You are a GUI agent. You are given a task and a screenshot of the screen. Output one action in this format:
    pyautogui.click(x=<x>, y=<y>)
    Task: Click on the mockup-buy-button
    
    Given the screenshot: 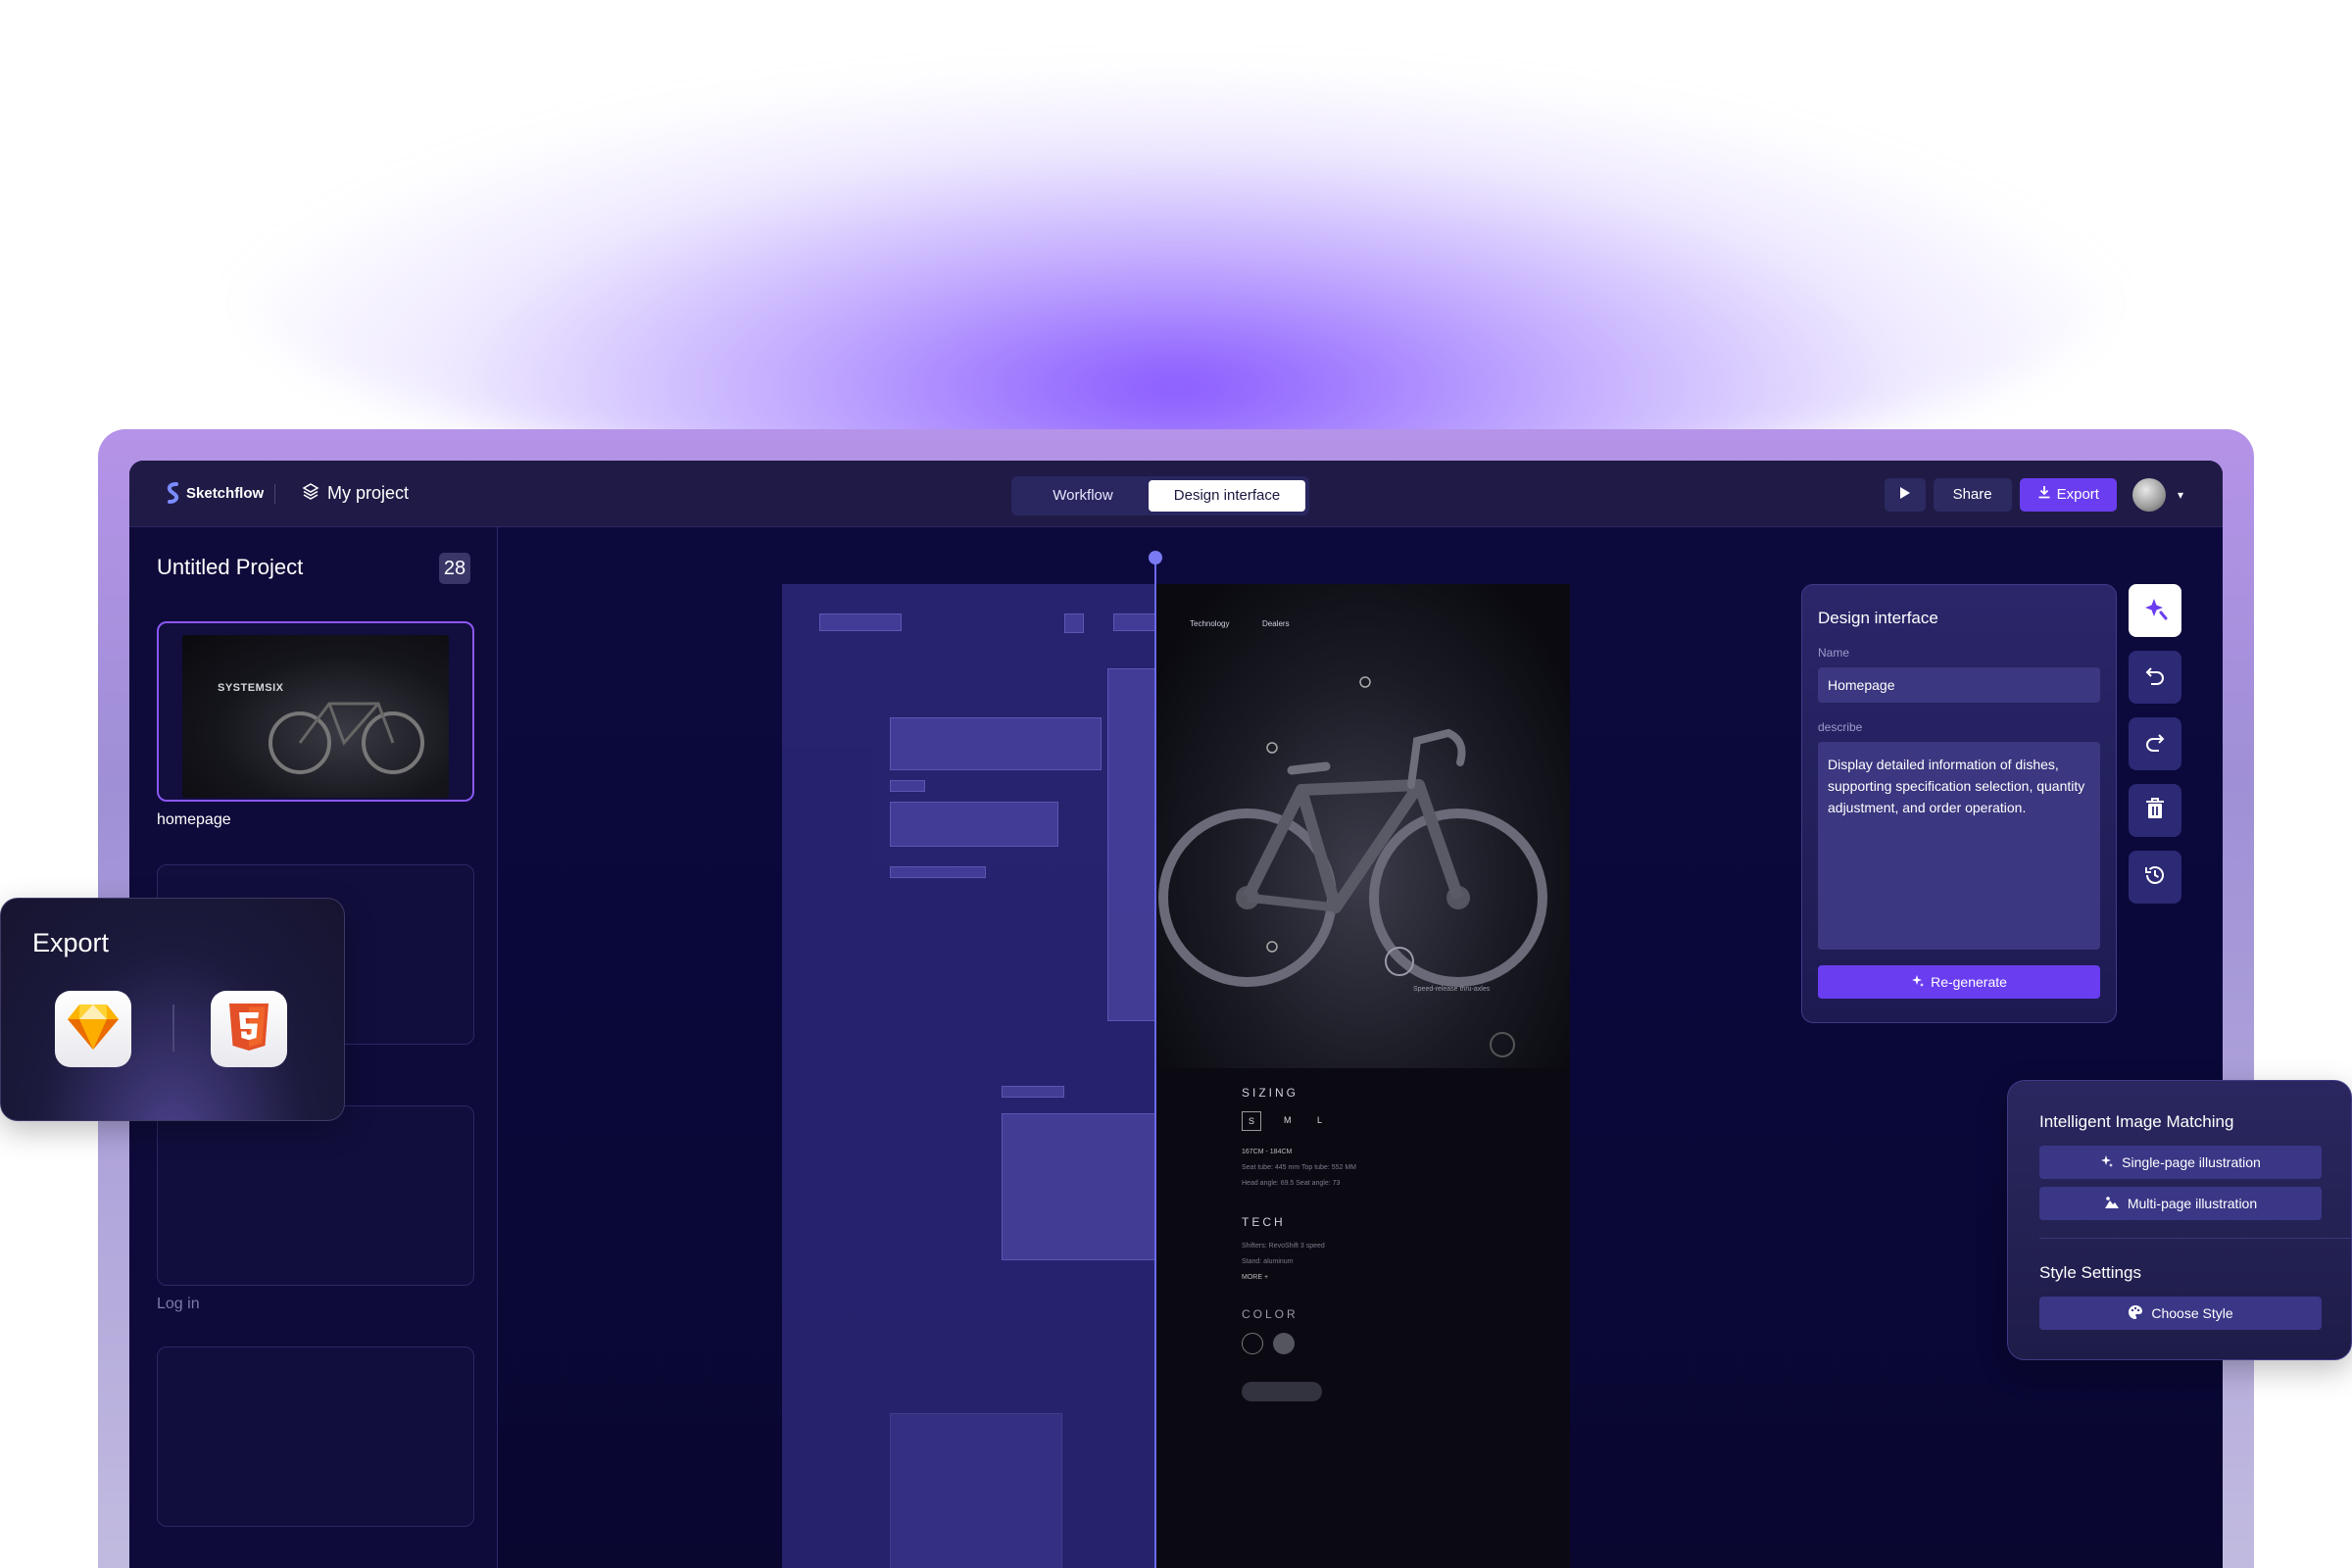 What is the action you would take?
    pyautogui.click(x=1282, y=1391)
    